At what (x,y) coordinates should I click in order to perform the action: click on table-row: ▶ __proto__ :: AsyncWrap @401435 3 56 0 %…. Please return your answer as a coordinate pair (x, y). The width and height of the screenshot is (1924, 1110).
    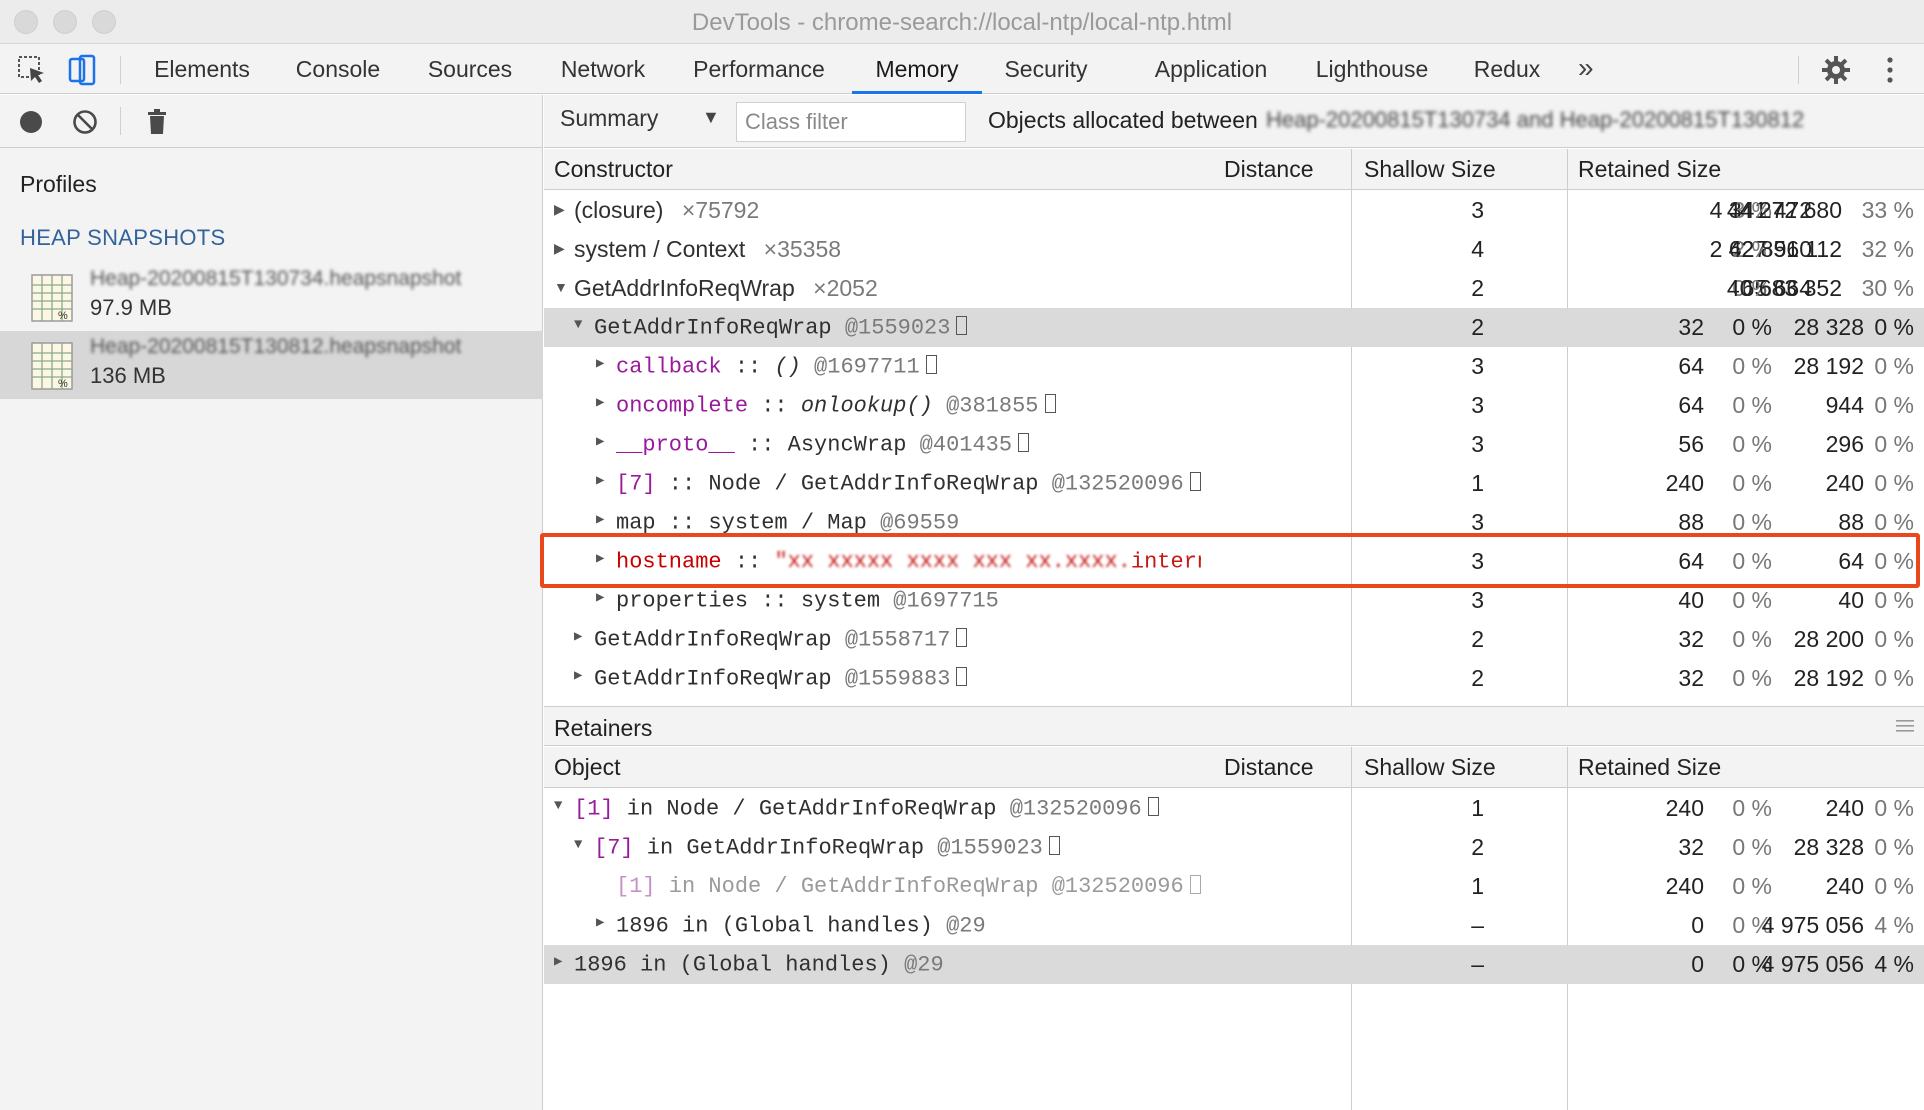
    Looking at the image, I should click on (1234, 444).